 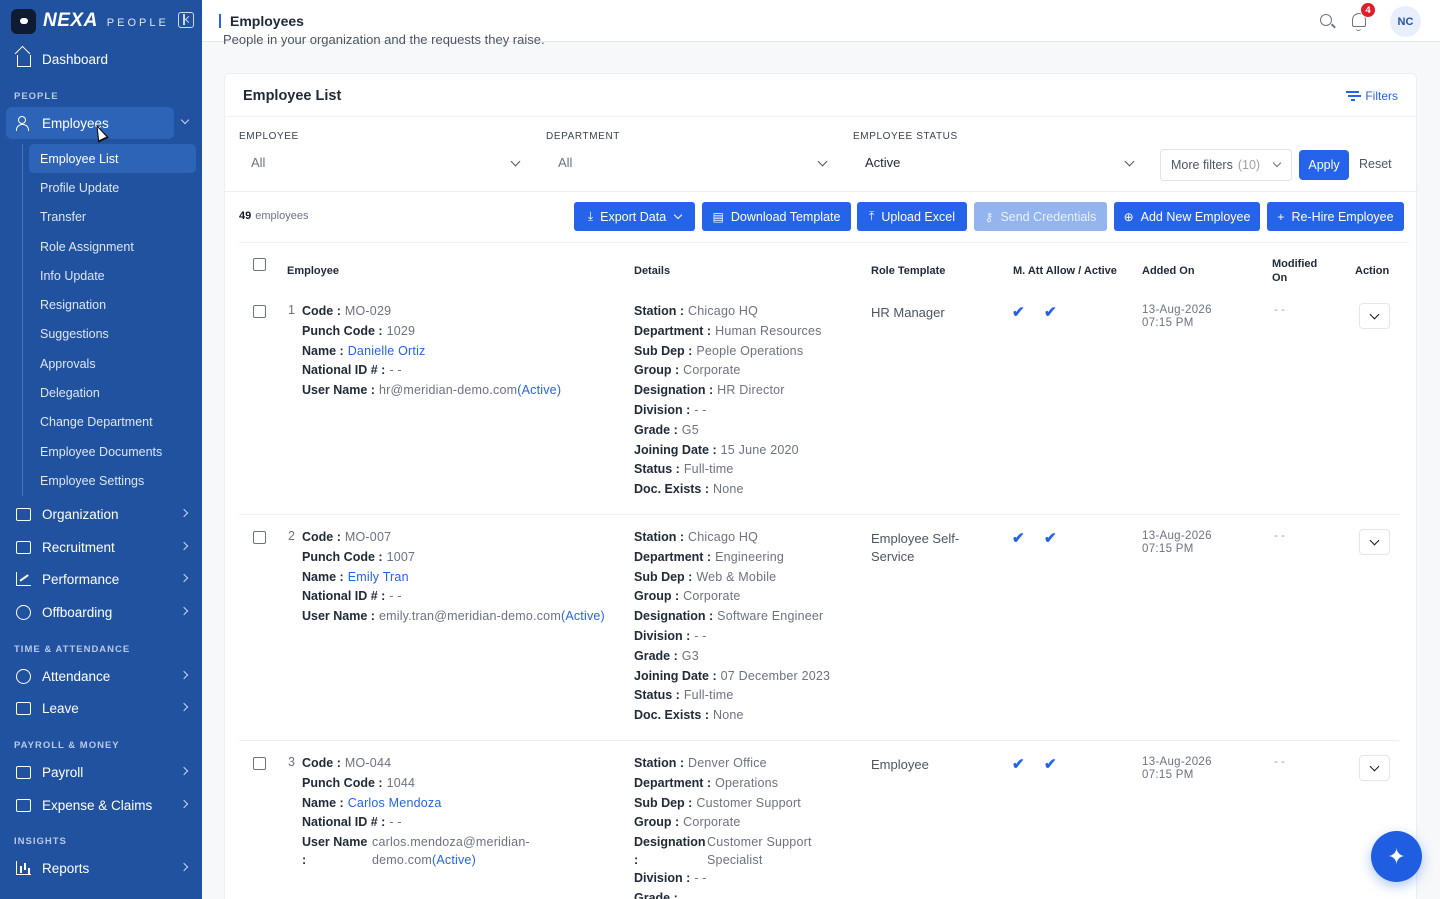 I want to click on download-template-button: ▤ Download Template, so click(x=776, y=216).